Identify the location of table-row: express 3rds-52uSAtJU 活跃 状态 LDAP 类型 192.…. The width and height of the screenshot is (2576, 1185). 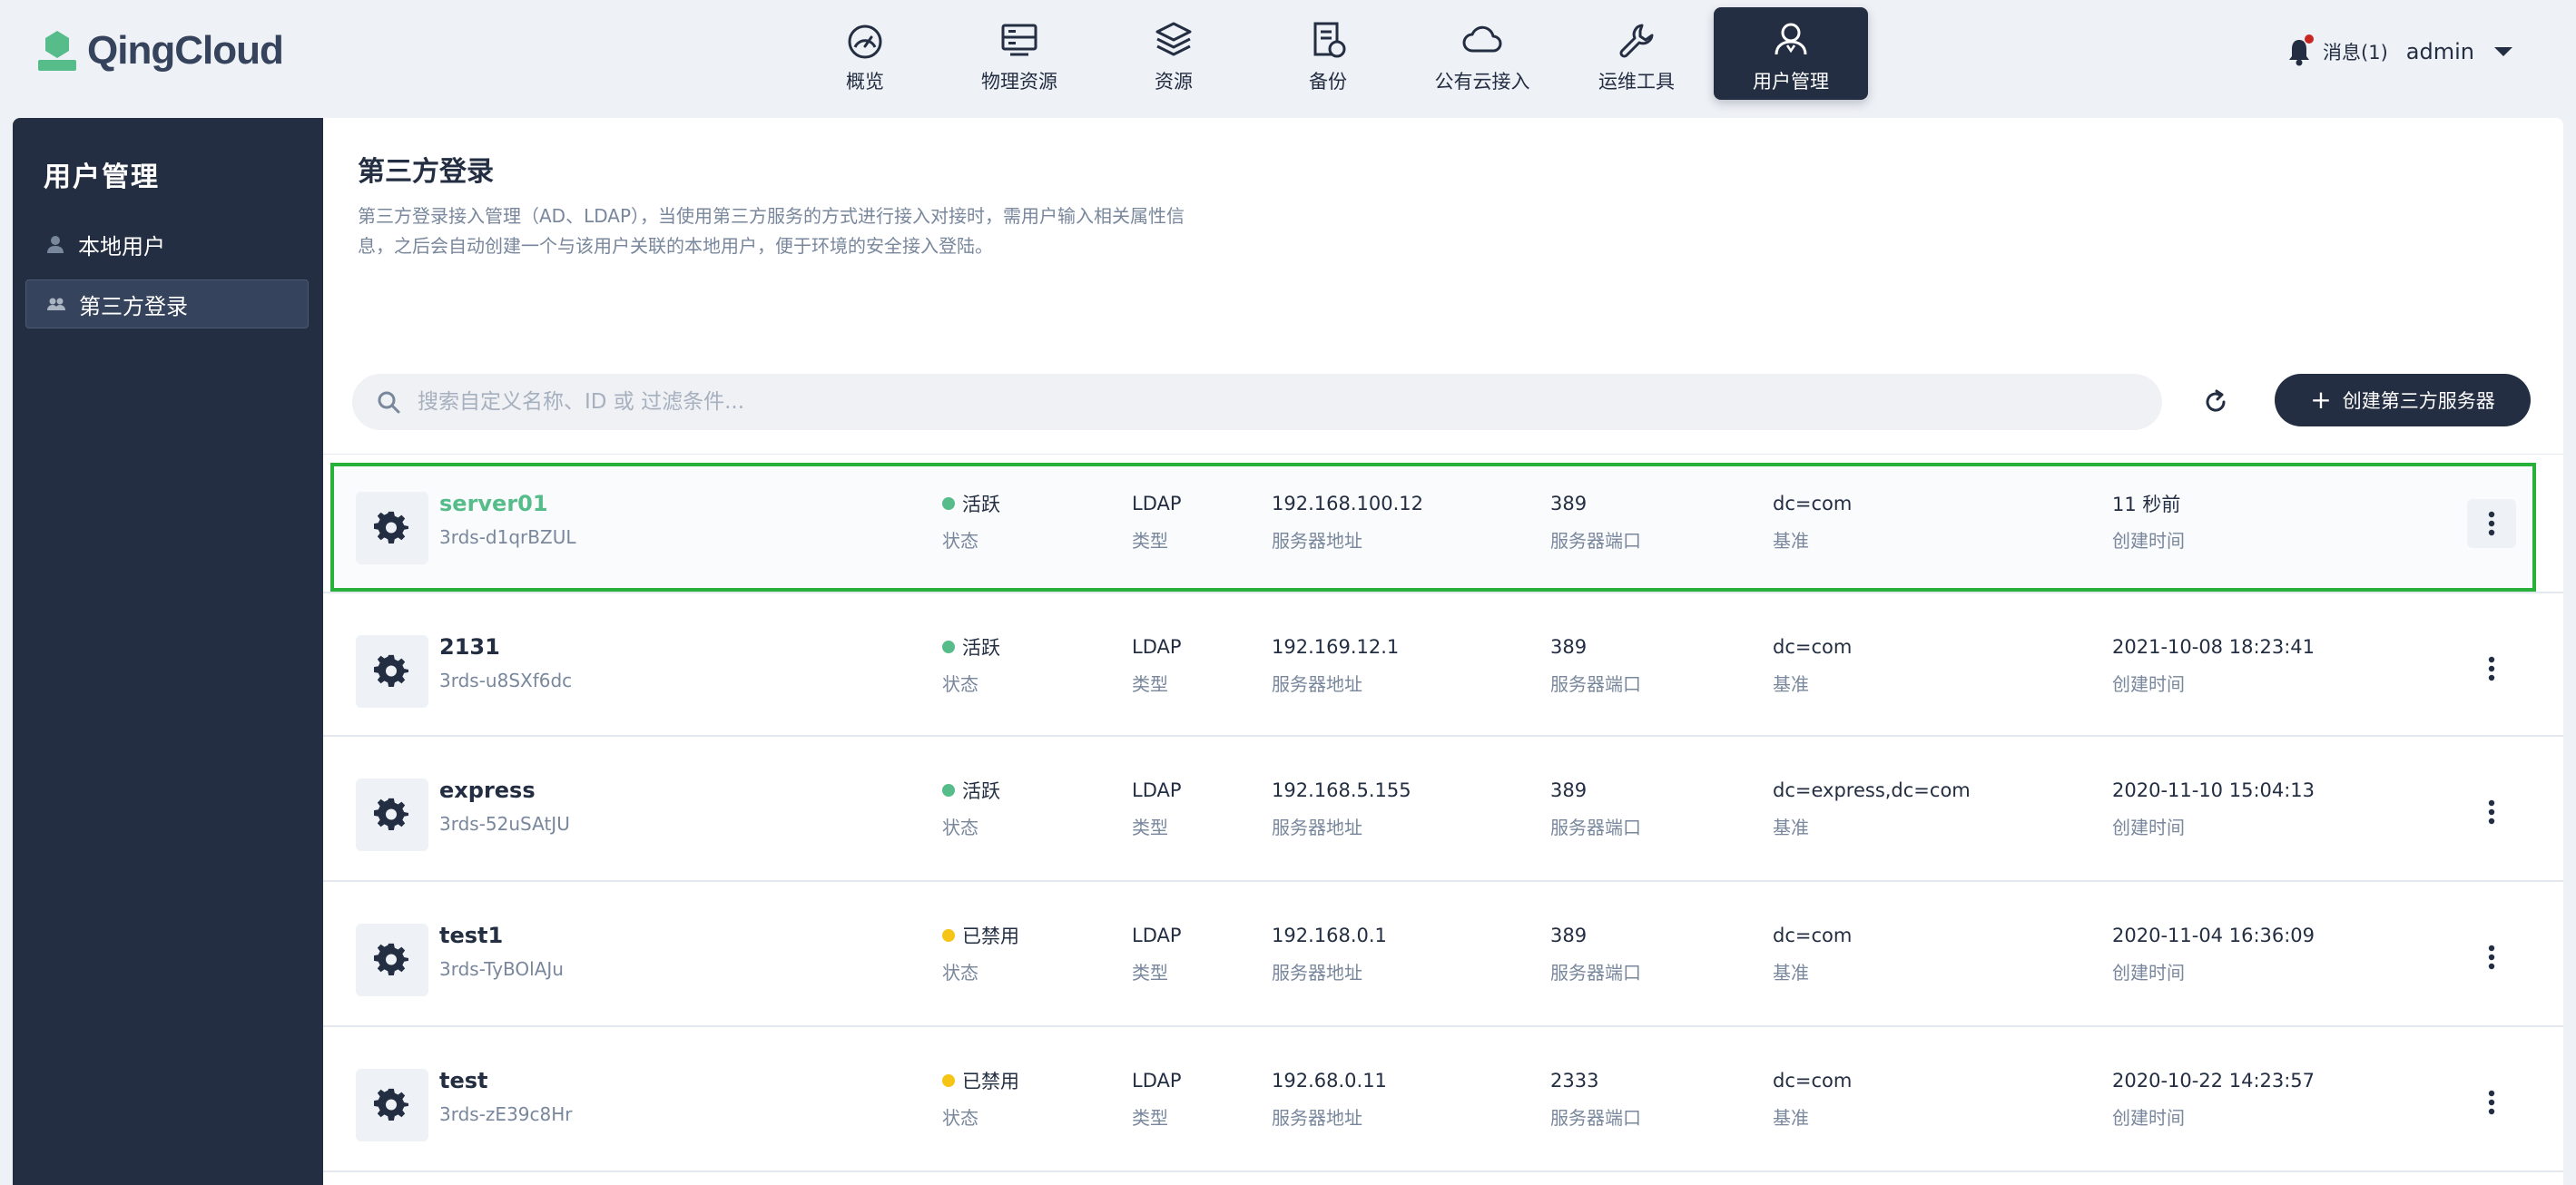
(1443, 809).